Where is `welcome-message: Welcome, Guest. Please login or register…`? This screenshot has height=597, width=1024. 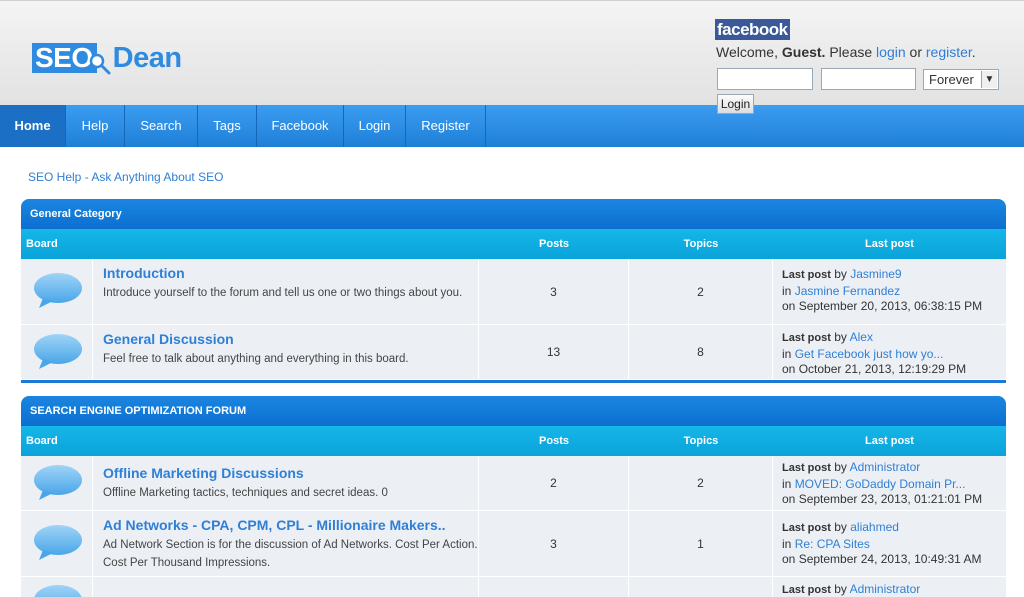 welcome-message: Welcome, Guest. Please login or register… is located at coordinates (846, 52).